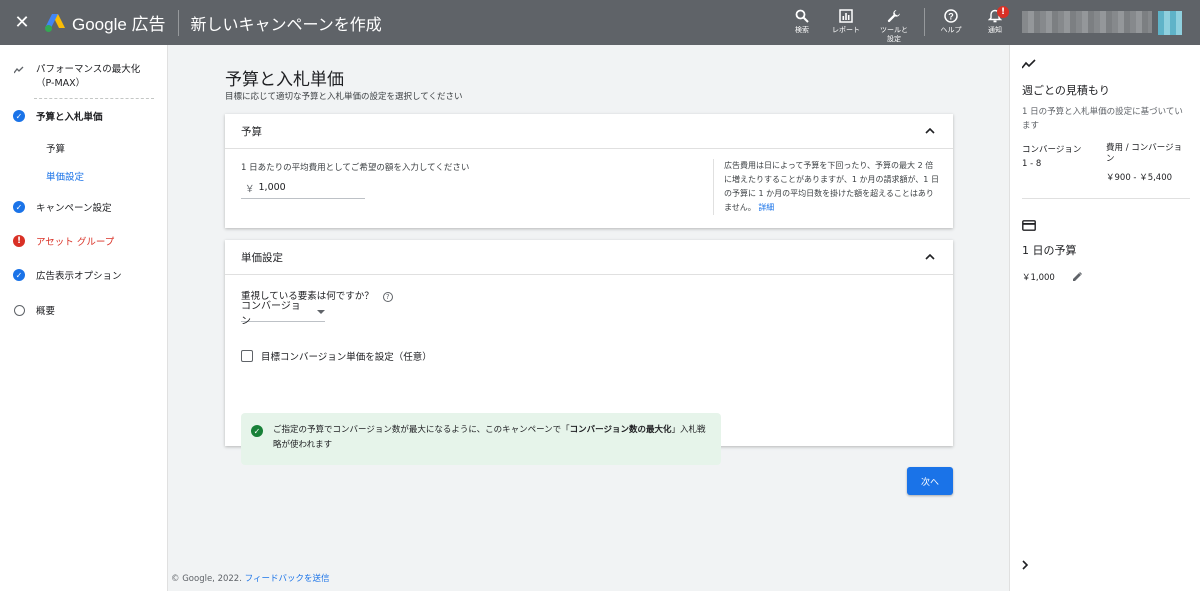 Image resolution: width=1200 pixels, height=591 pixels. I want to click on page-subtitle: 目標に応じて適切な予算と入札単価の設定を選択してください, so click(344, 97).